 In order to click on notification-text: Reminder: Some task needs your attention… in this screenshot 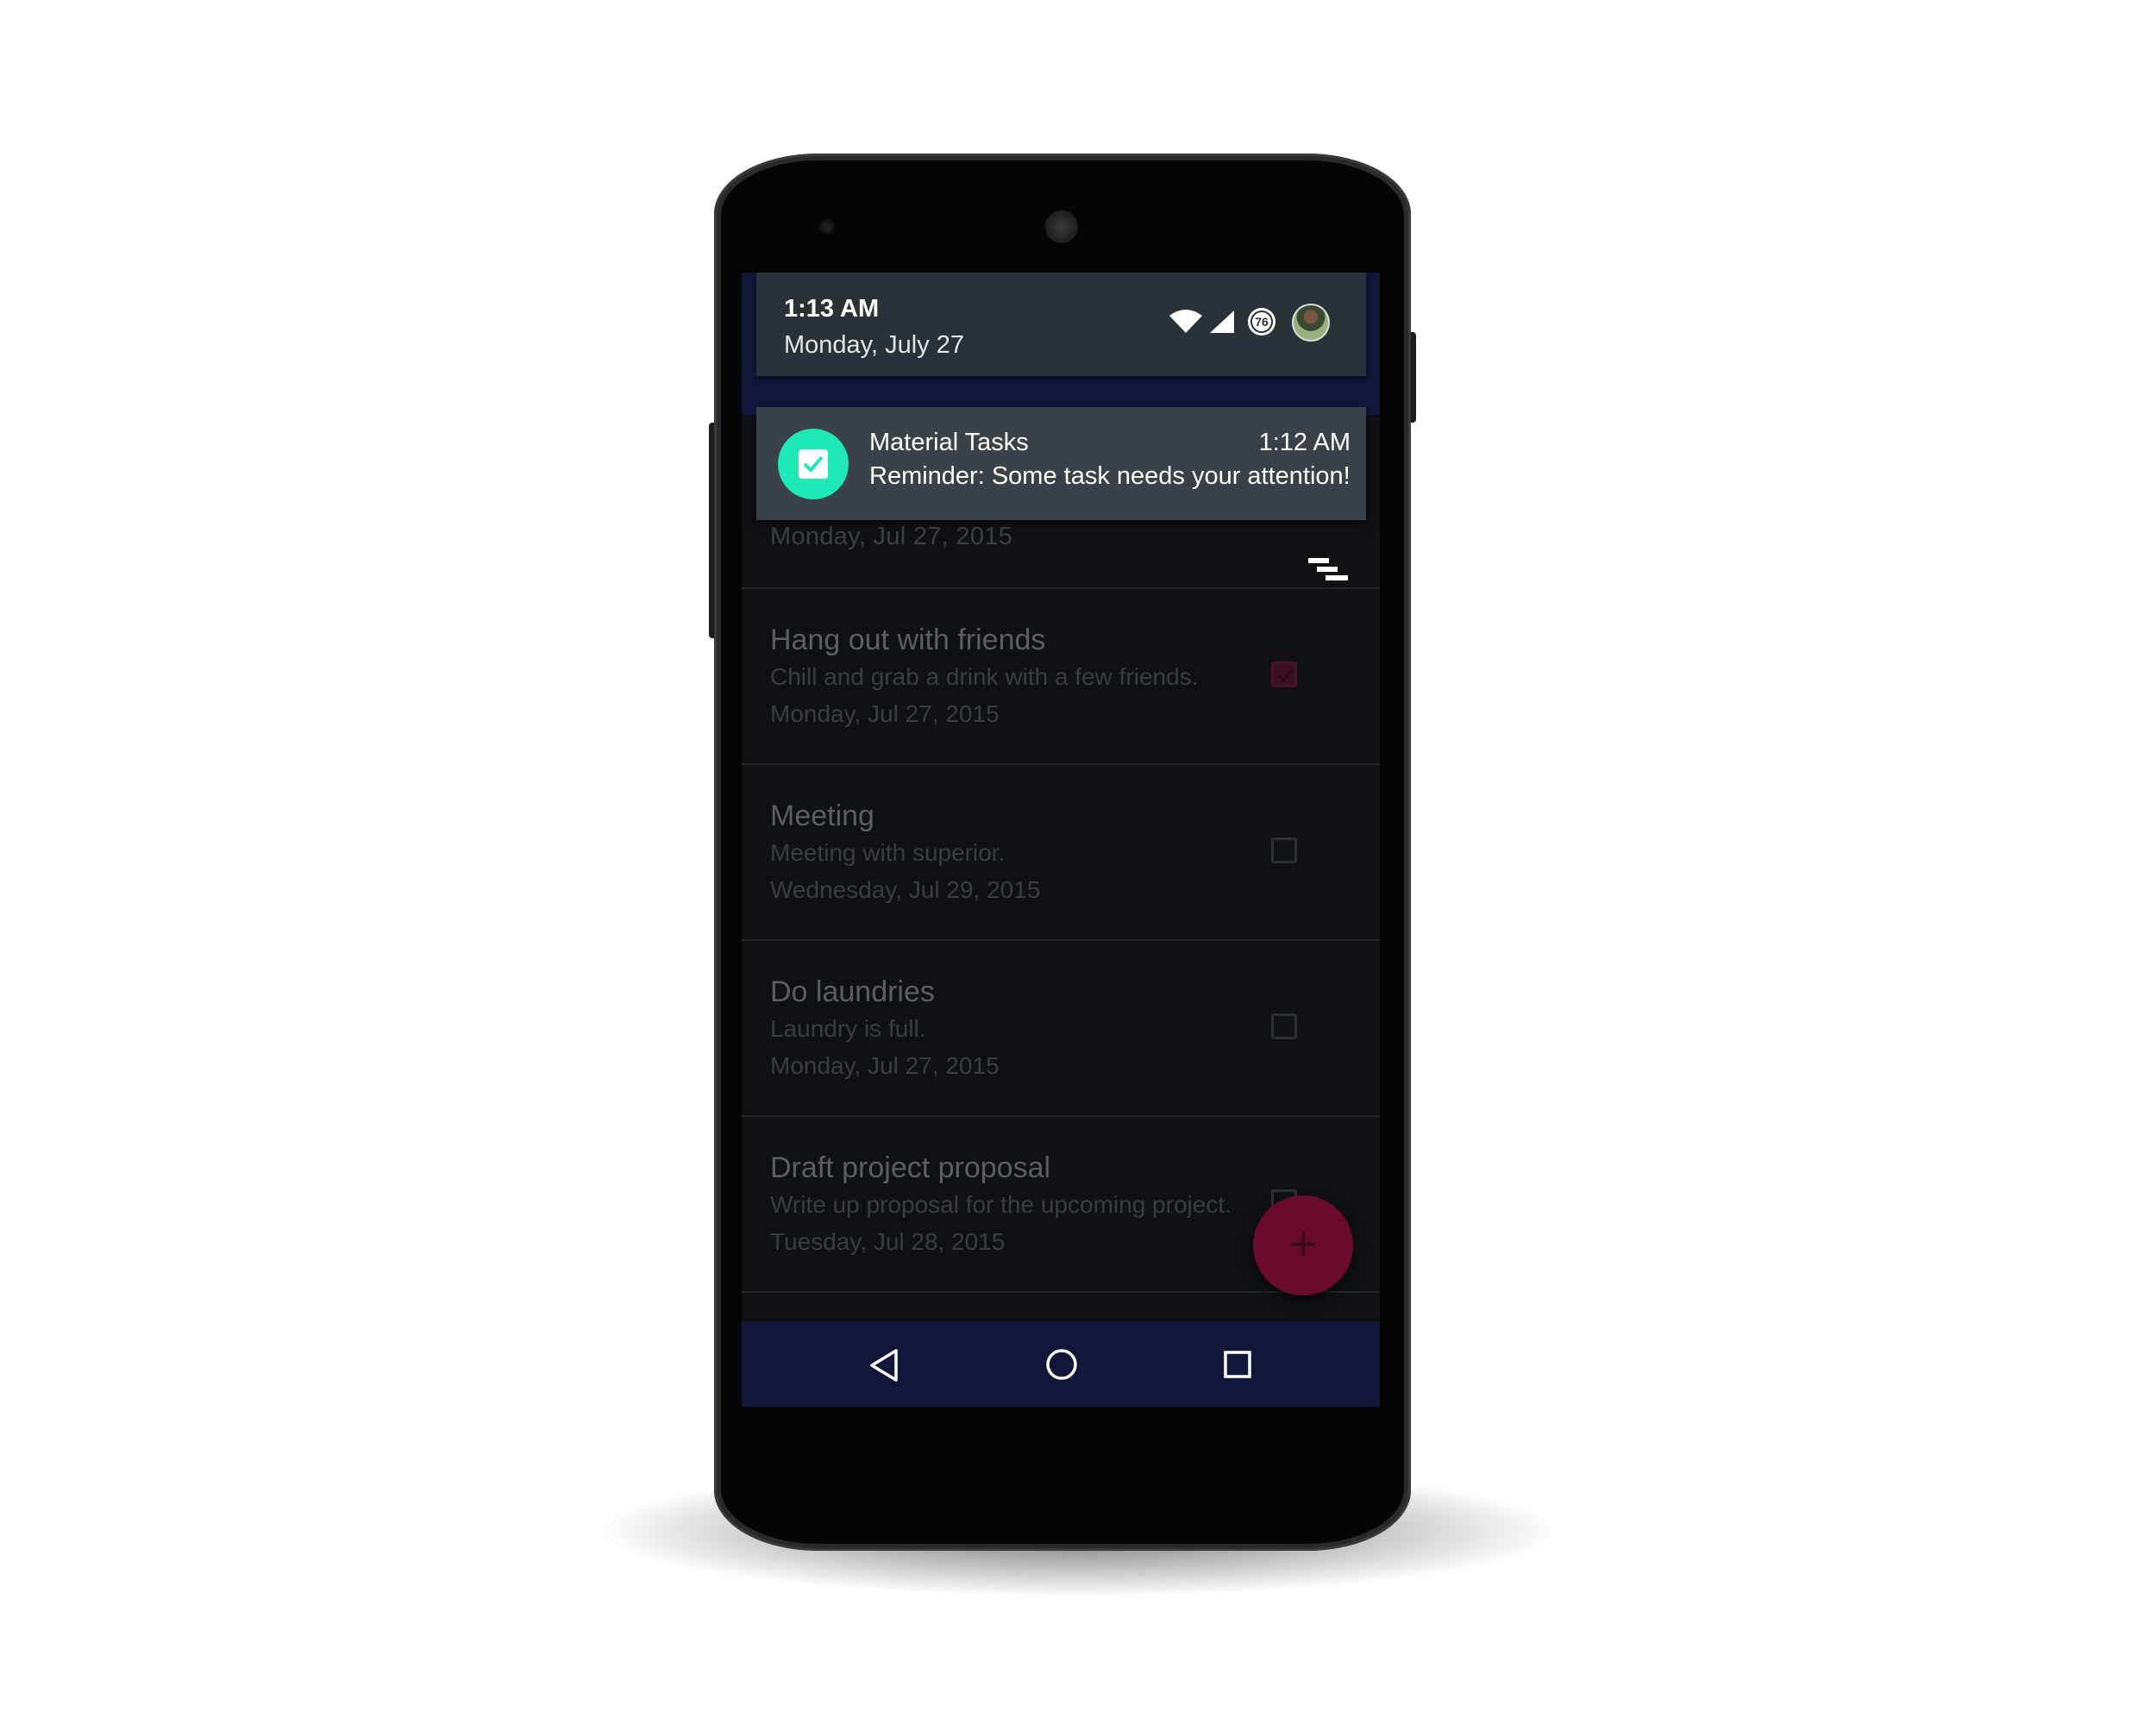, I will do `click(1110, 476)`.